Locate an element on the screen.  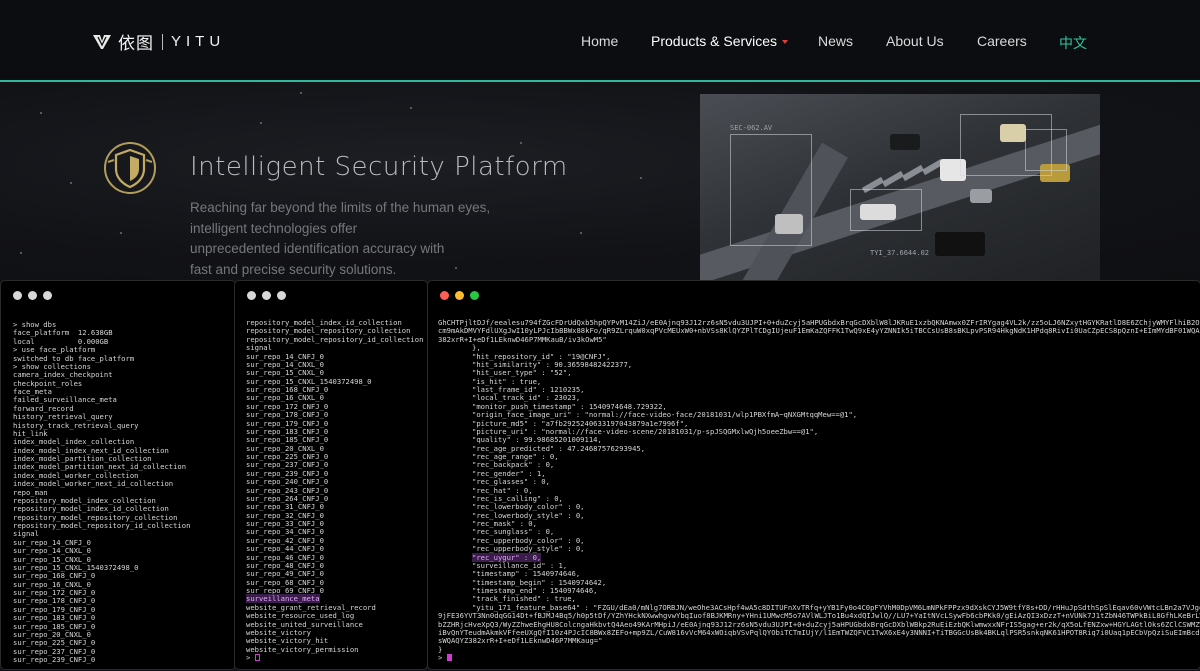
nav-home: Home is located at coordinates (599, 41).